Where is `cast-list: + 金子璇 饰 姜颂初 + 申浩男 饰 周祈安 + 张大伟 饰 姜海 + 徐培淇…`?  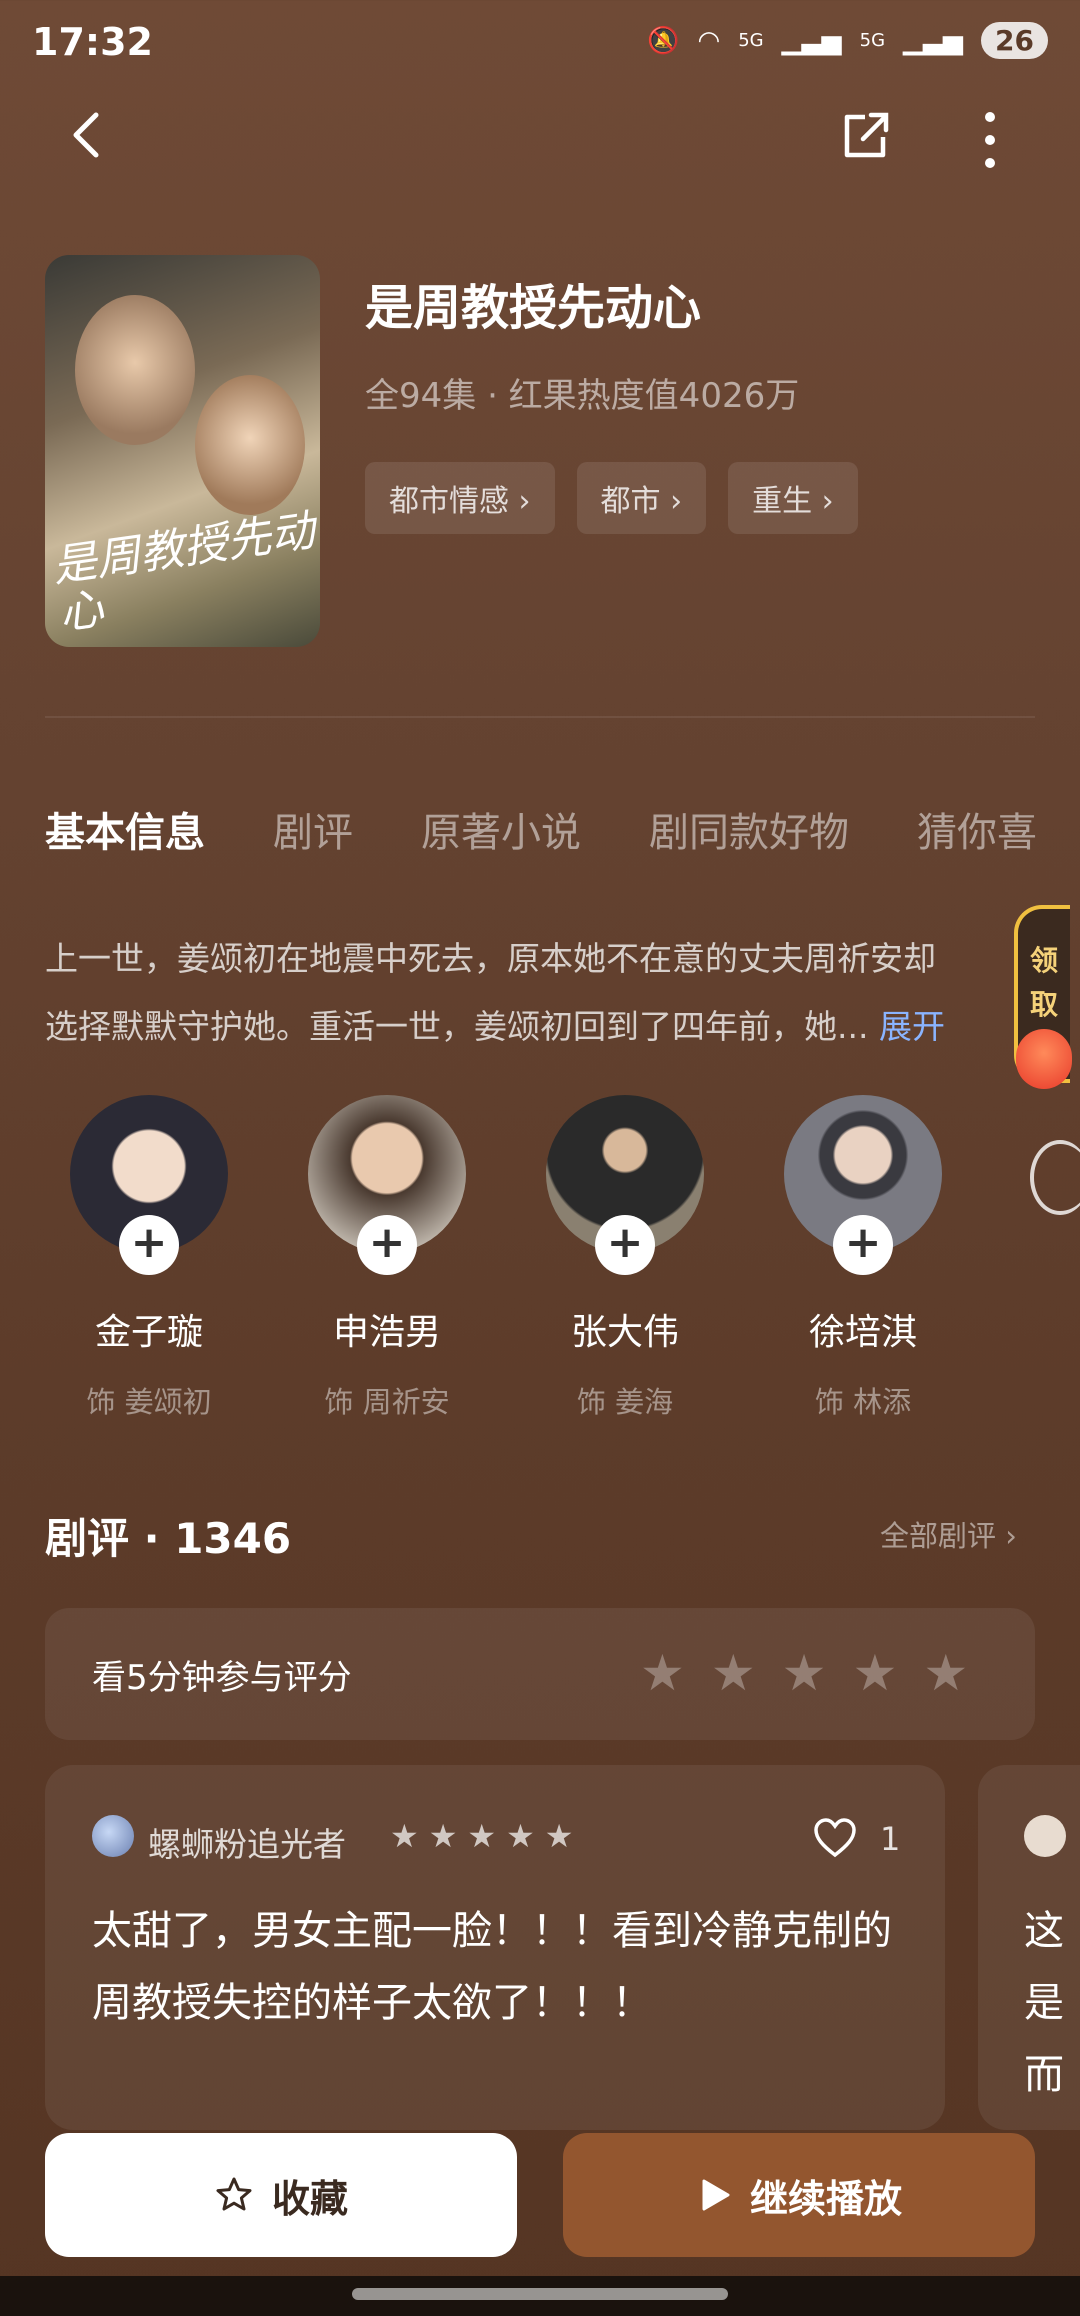 cast-list: + 金子璇 饰 姜颂初 + 申浩男 饰 周祈安 + 张大伟 饰 姜海 + 徐培淇… is located at coordinates (506, 1258).